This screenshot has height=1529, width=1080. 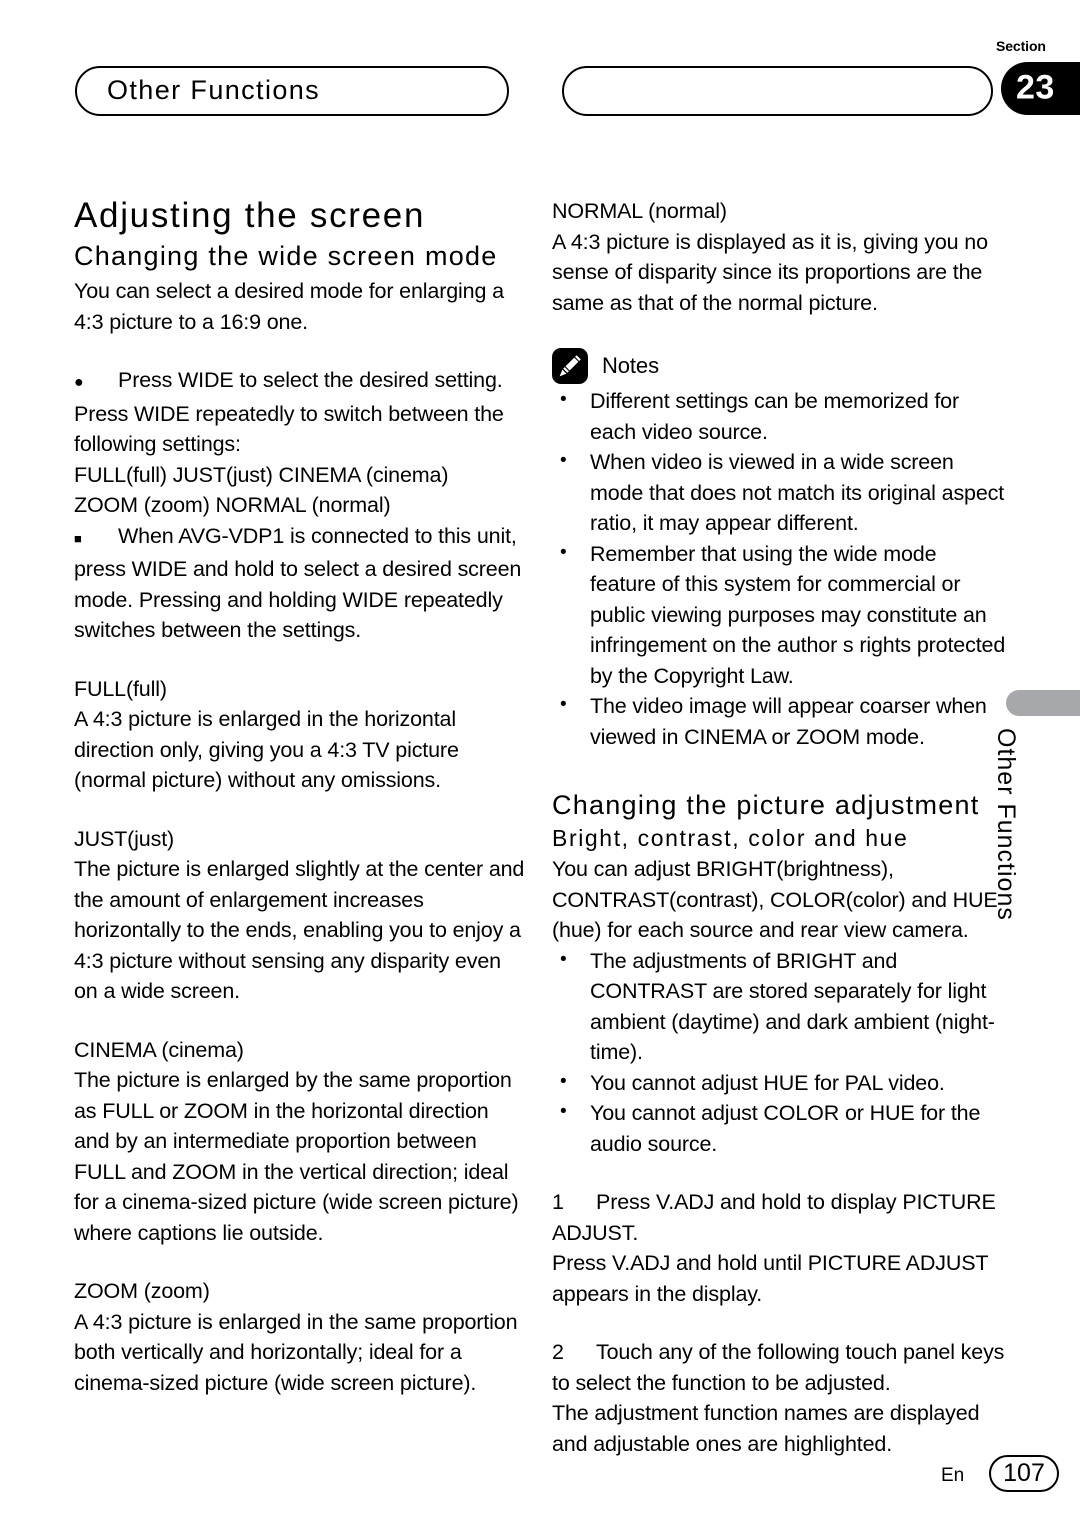 What do you see at coordinates (1006, 824) in the screenshot?
I see `side-tab-label: Other Functions` at bounding box center [1006, 824].